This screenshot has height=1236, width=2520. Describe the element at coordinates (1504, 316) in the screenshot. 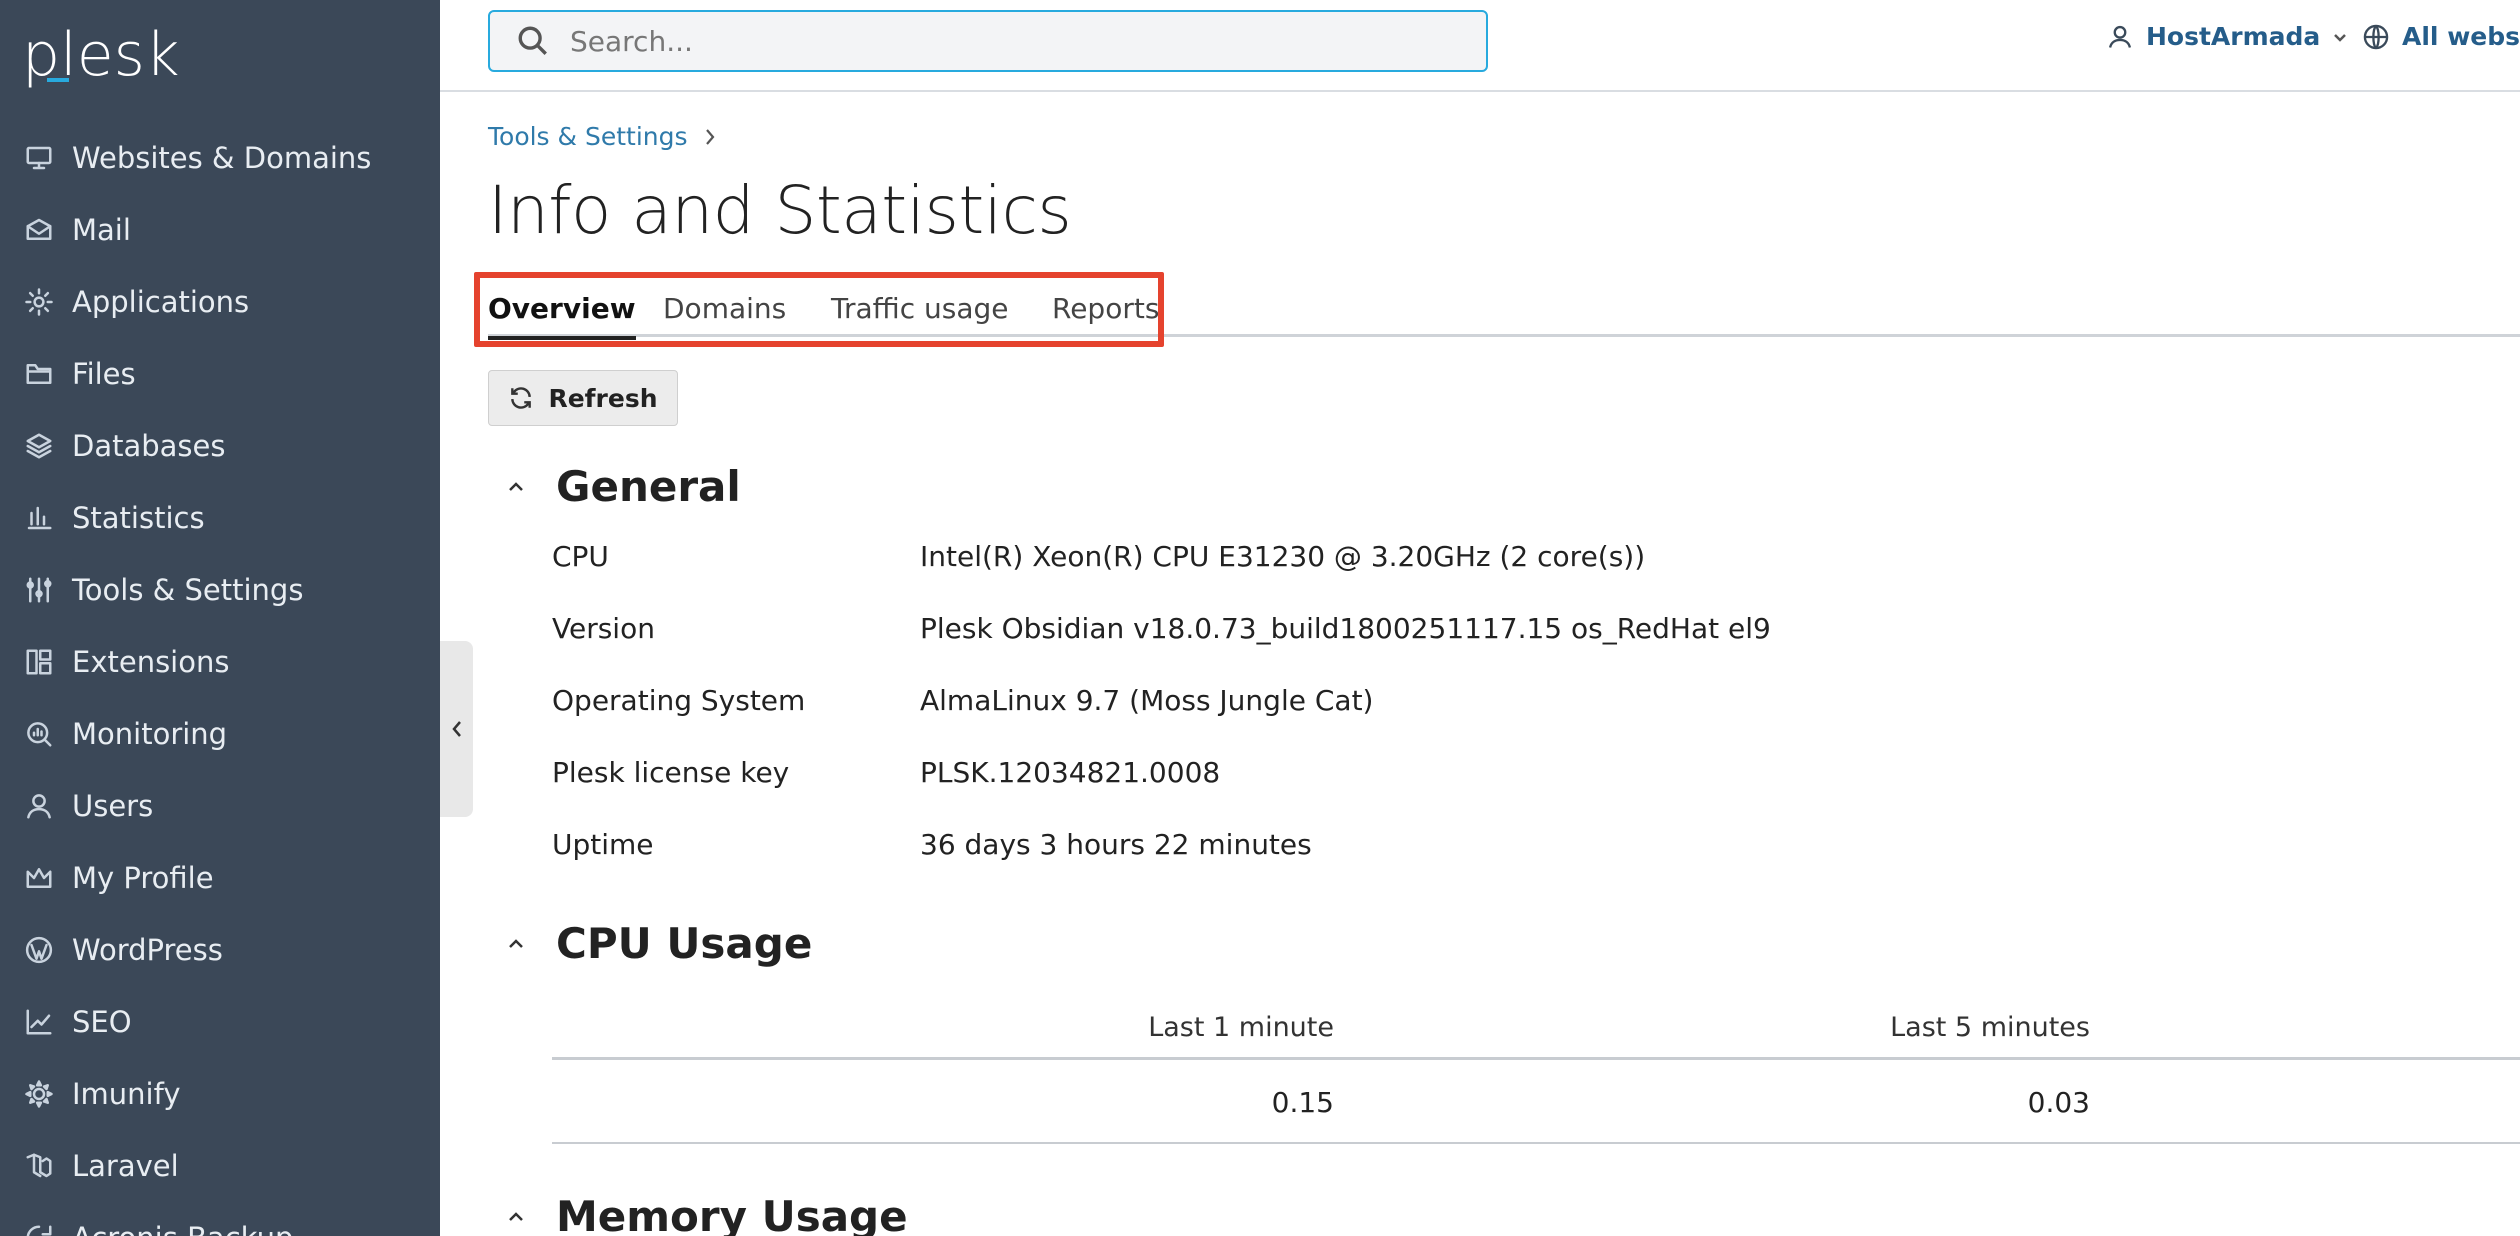

I see `tab-bar: Overview Domains Traffic usage Reports` at that location.